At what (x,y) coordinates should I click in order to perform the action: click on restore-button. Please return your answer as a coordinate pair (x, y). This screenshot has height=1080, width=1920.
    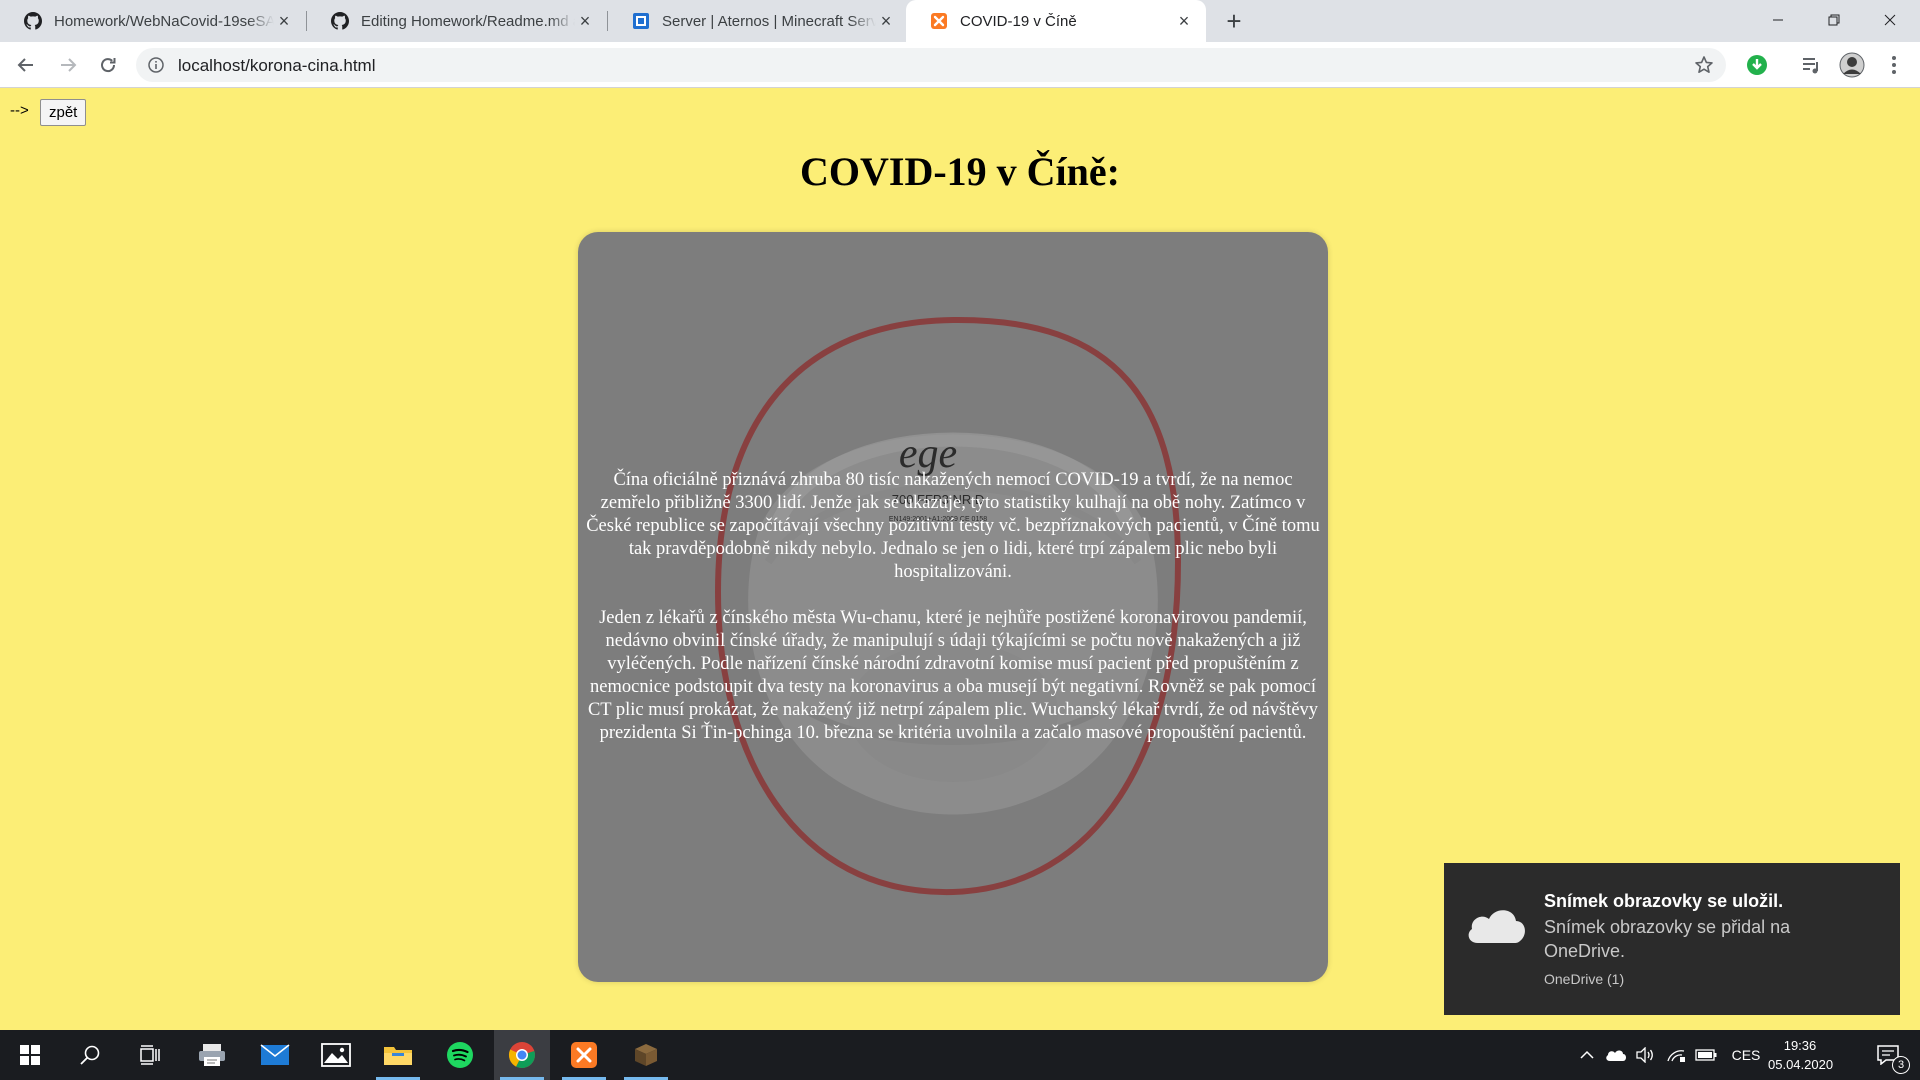
    Looking at the image, I should click on (1834, 20).